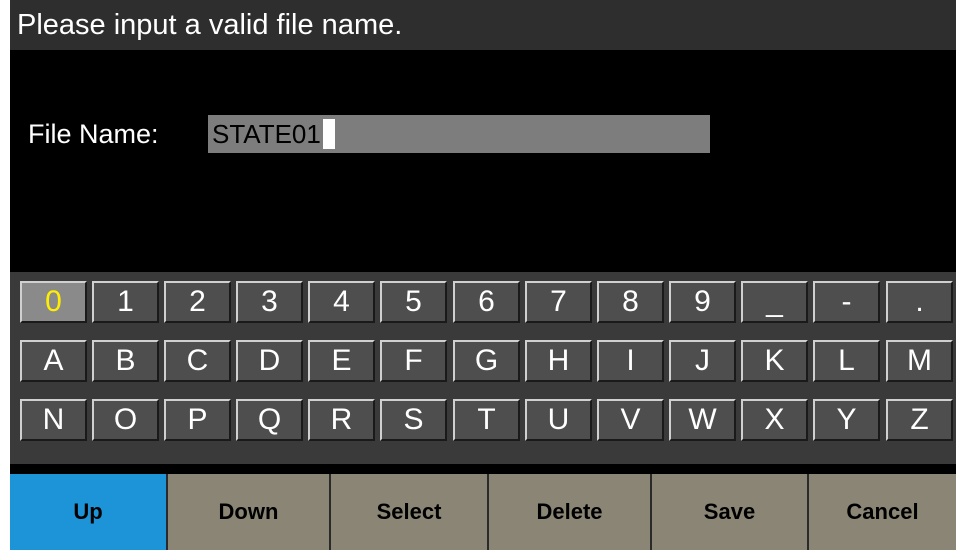  What do you see at coordinates (269, 420) in the screenshot?
I see `key-q: Q` at bounding box center [269, 420].